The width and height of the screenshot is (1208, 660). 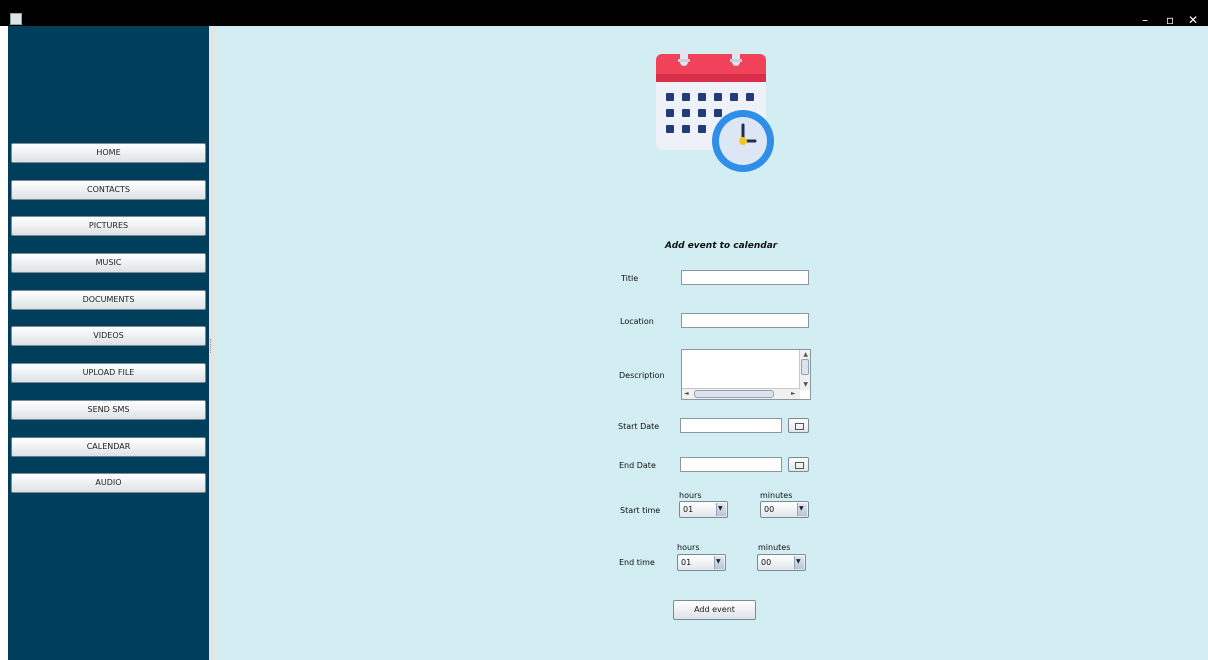 What do you see at coordinates (637, 465) in the screenshot?
I see `end-date-label: End Date` at bounding box center [637, 465].